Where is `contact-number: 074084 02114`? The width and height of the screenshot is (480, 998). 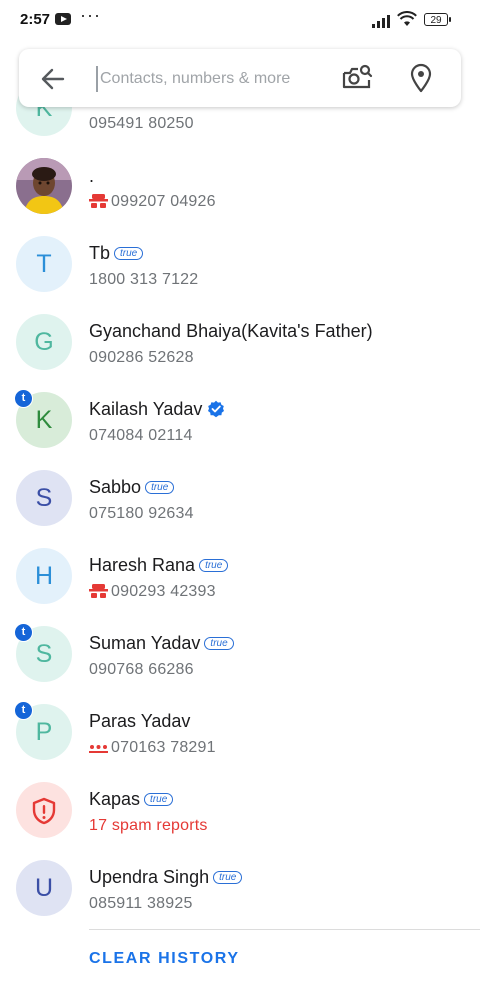
contact-number: 074084 02114 is located at coordinates (141, 435).